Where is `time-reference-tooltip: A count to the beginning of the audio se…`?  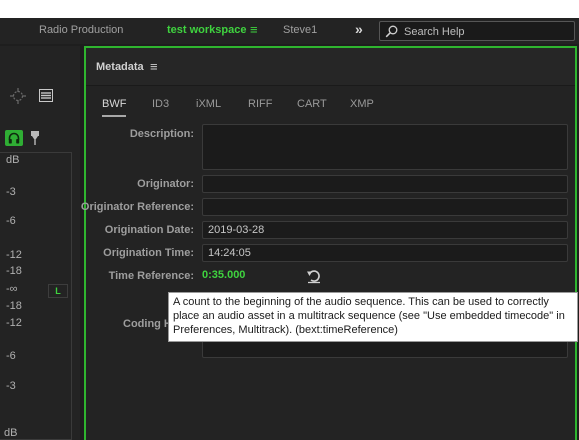 time-reference-tooltip: A count to the beginning of the audio se… is located at coordinates (373, 317).